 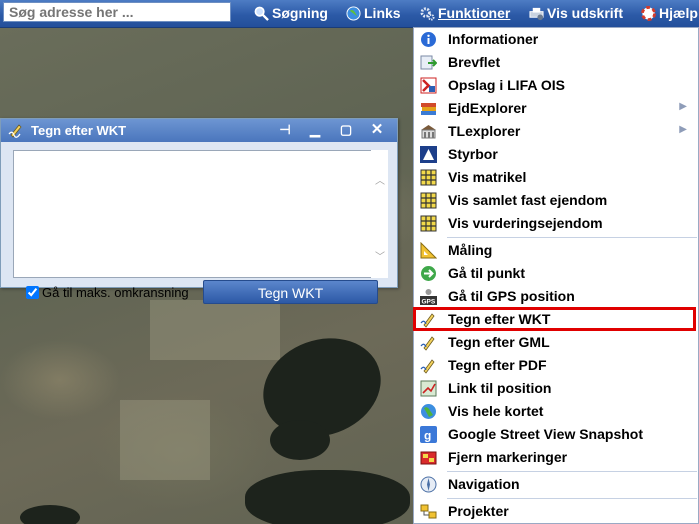 I want to click on menu-item-label: Gå til punkt, so click(x=486, y=273).